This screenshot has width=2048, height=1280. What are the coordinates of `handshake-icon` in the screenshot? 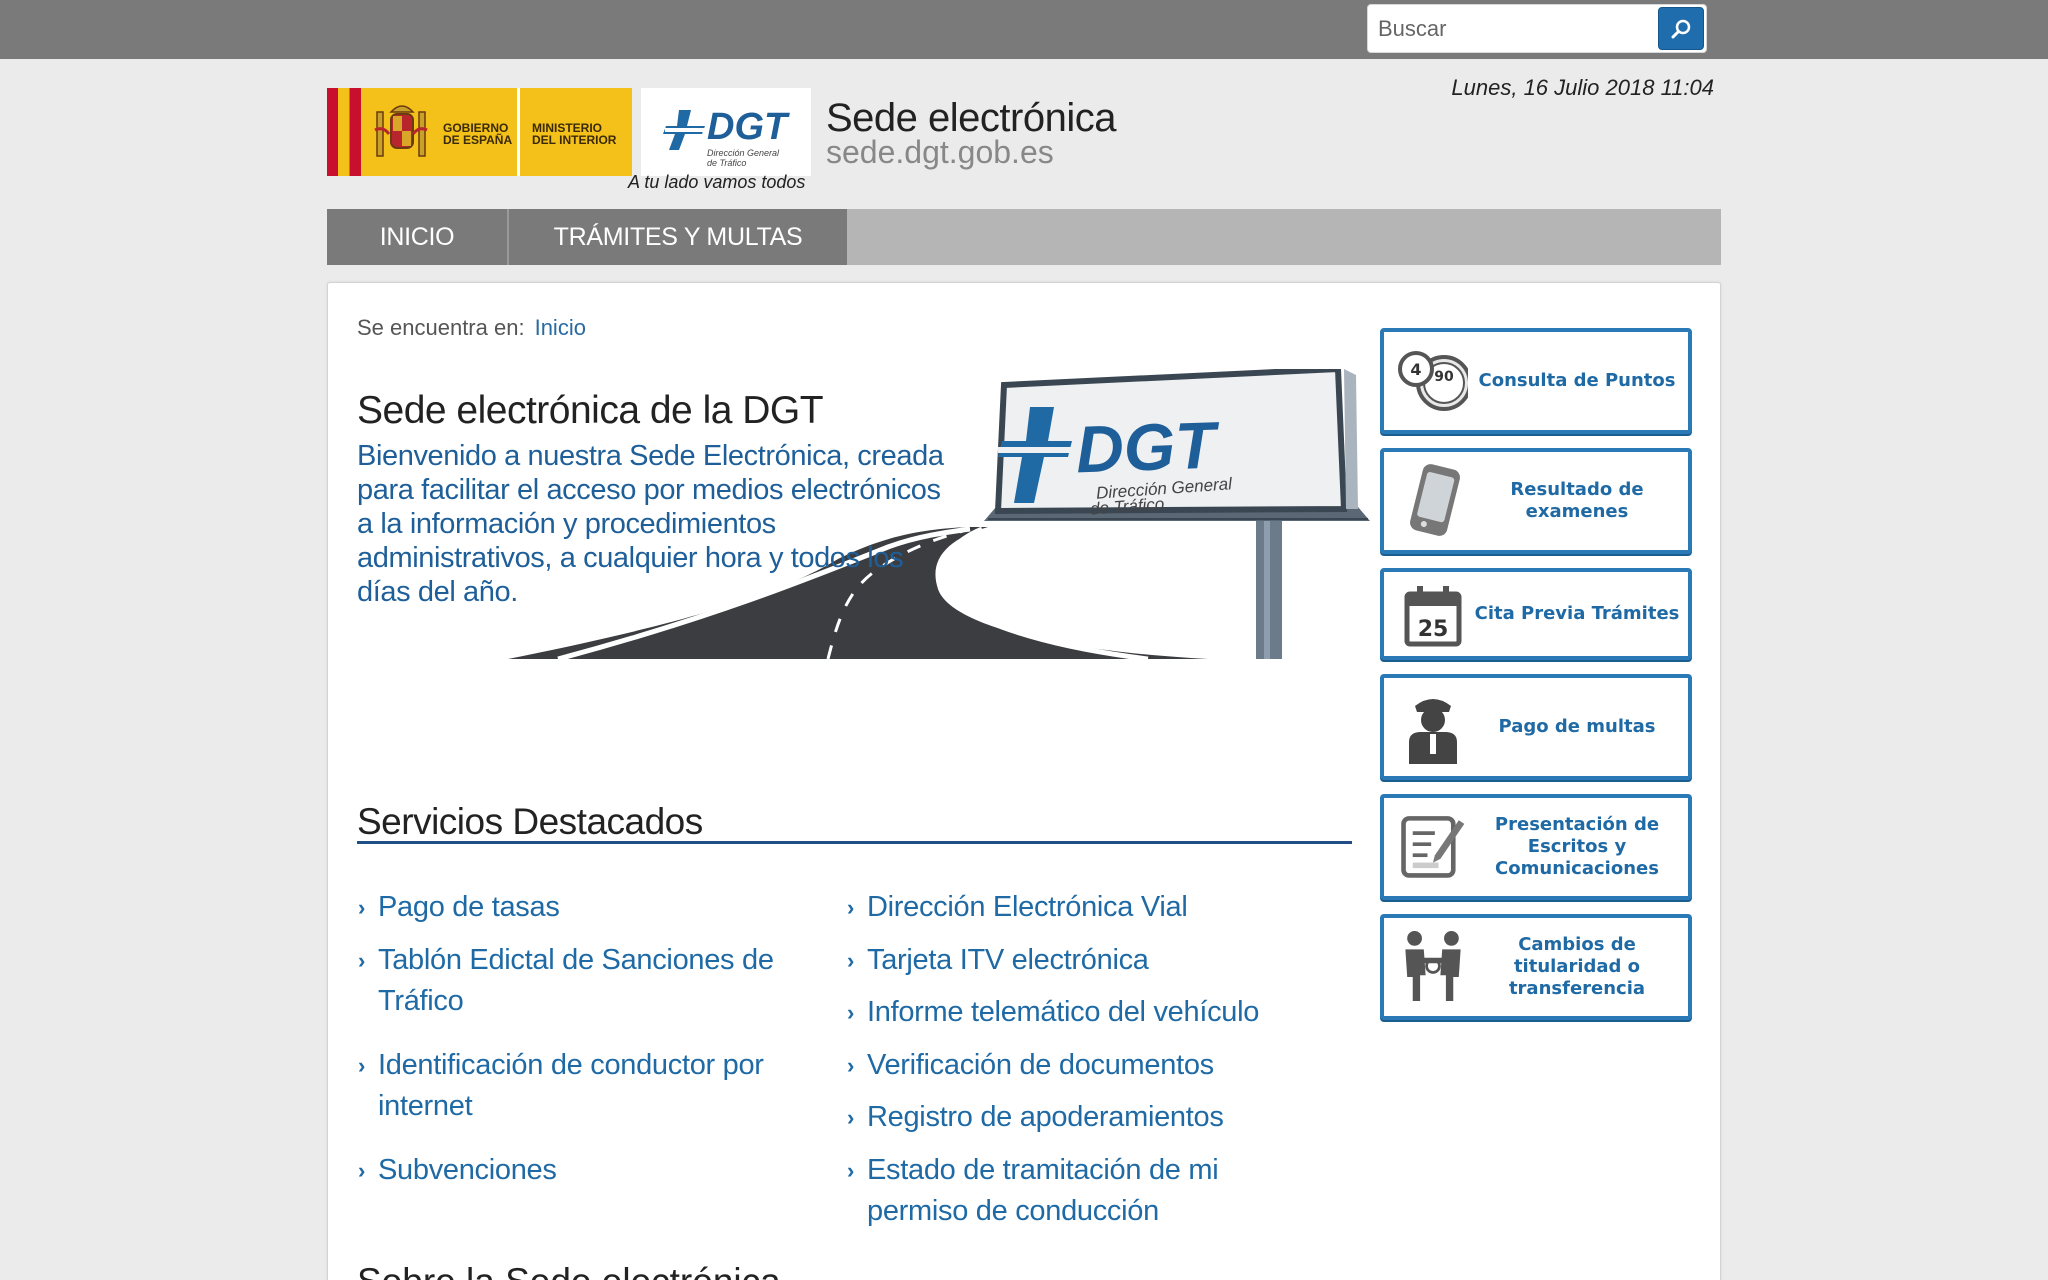 It's located at (1433, 966).